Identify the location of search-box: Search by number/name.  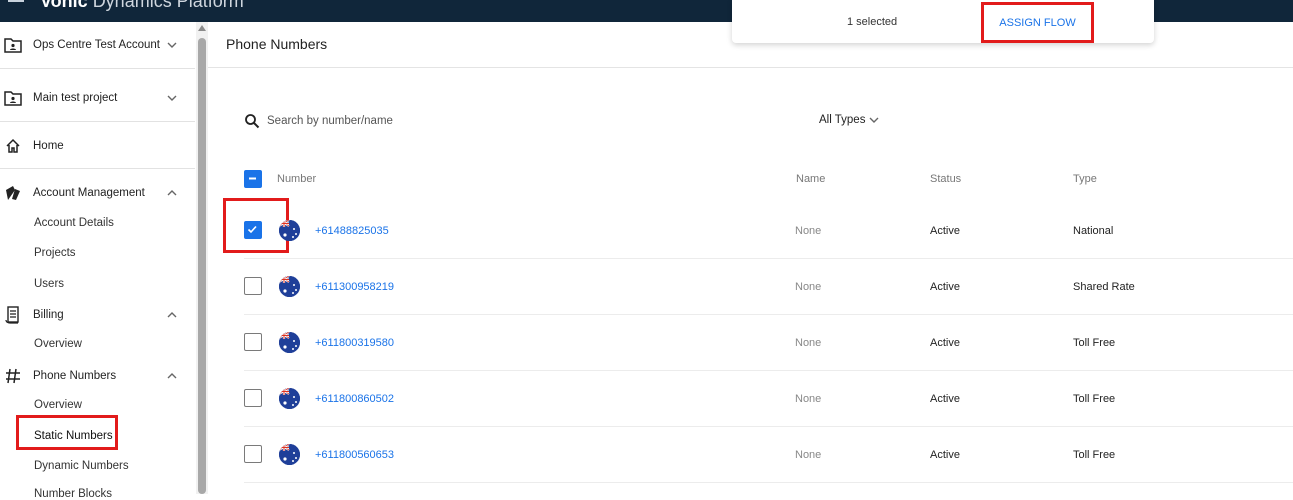
(318, 121).